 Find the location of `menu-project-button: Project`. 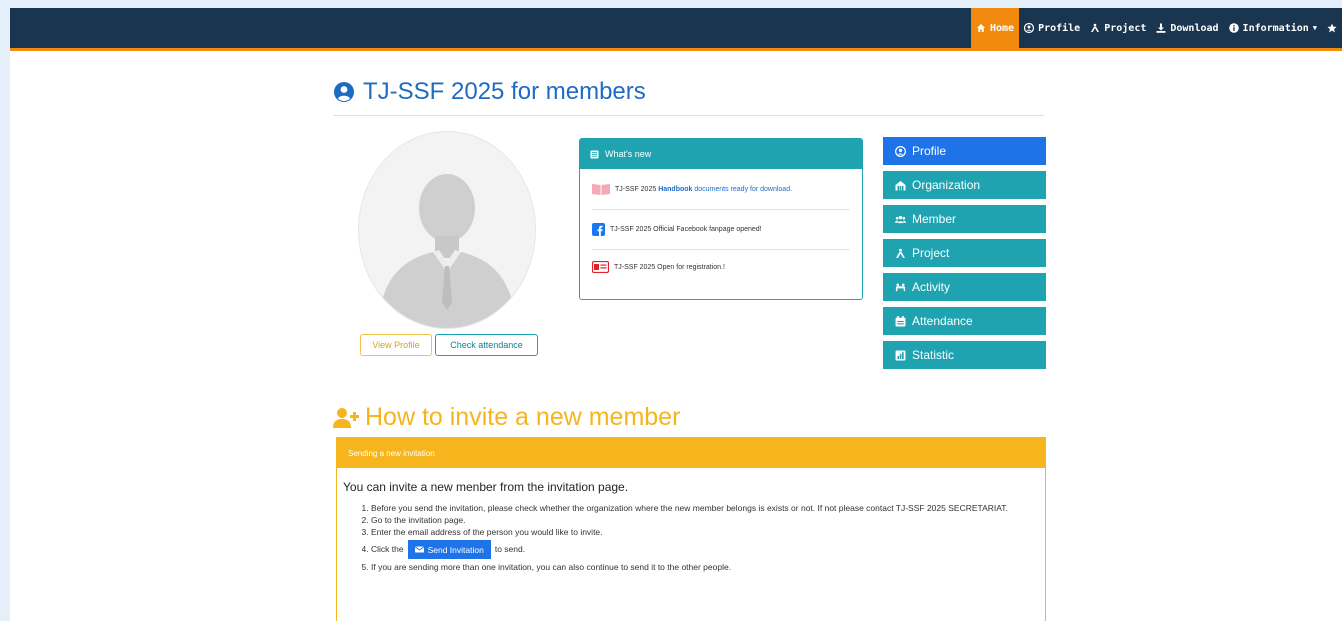

menu-project-button: Project is located at coordinates (964, 253).